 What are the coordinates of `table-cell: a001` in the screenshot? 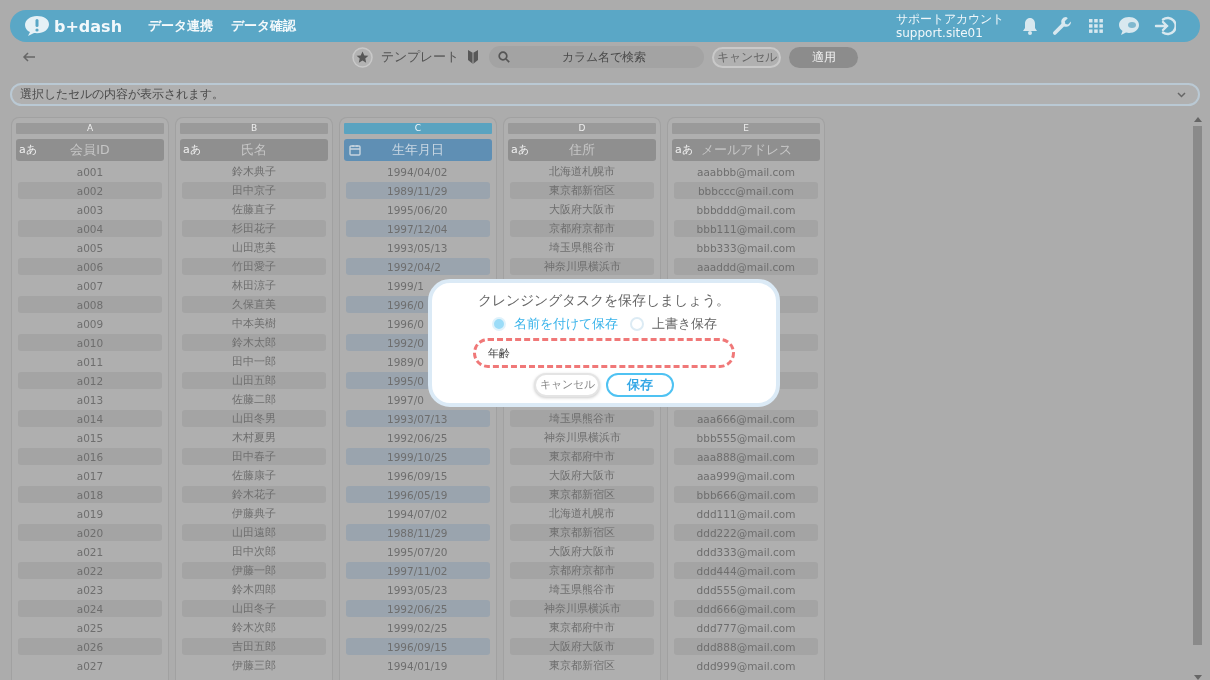 It's located at (90, 171).